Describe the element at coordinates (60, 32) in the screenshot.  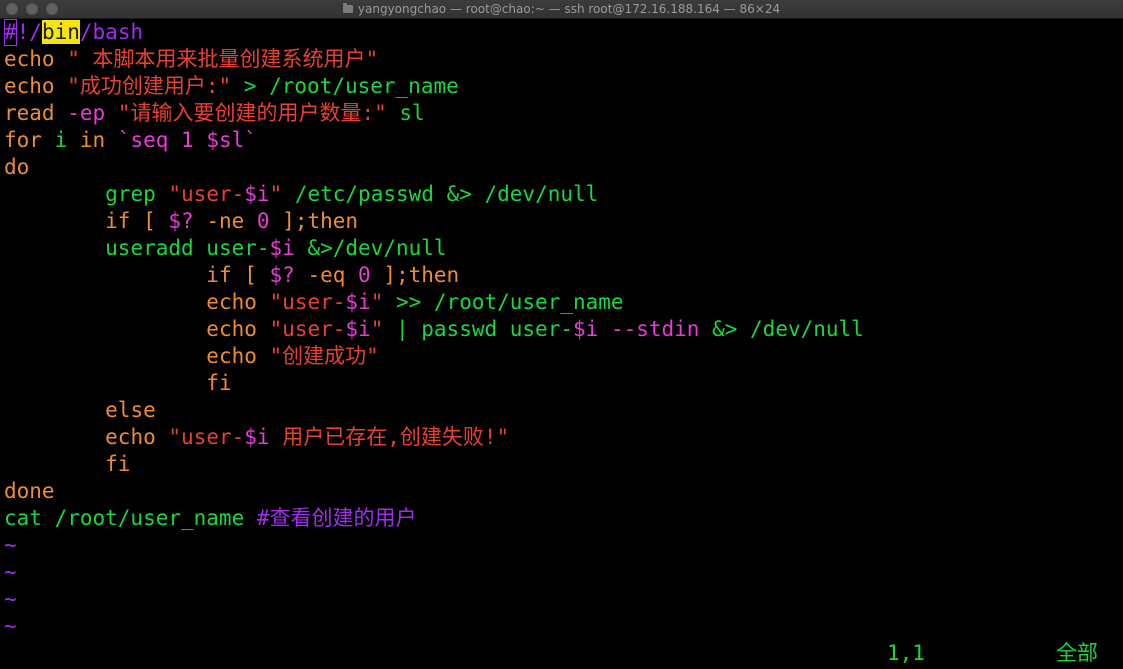
I see `search-highlight: bin` at that location.